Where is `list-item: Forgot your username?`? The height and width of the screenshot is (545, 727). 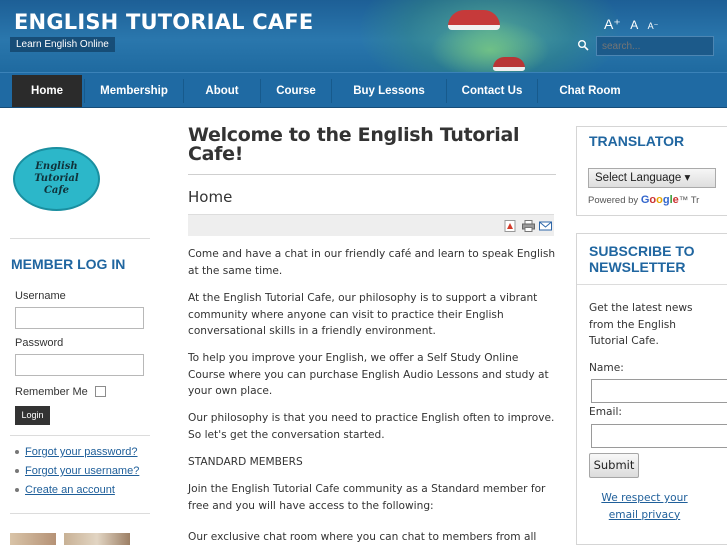 list-item: Forgot your username? is located at coordinates (77, 471).